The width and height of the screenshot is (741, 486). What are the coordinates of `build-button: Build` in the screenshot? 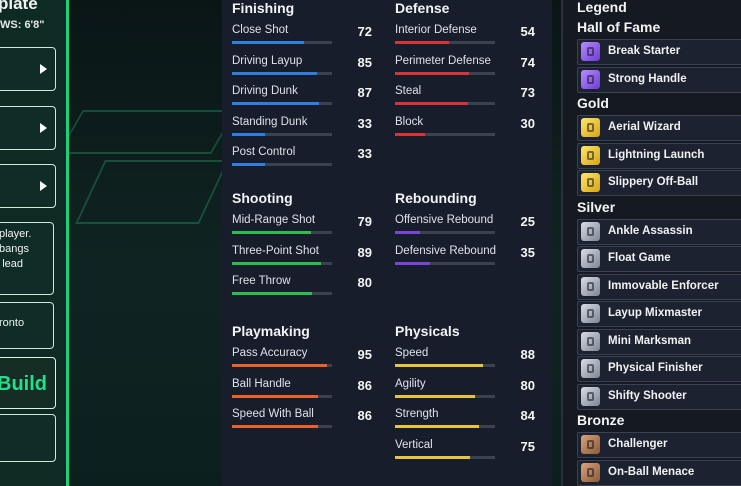 It's located at (28, 383).